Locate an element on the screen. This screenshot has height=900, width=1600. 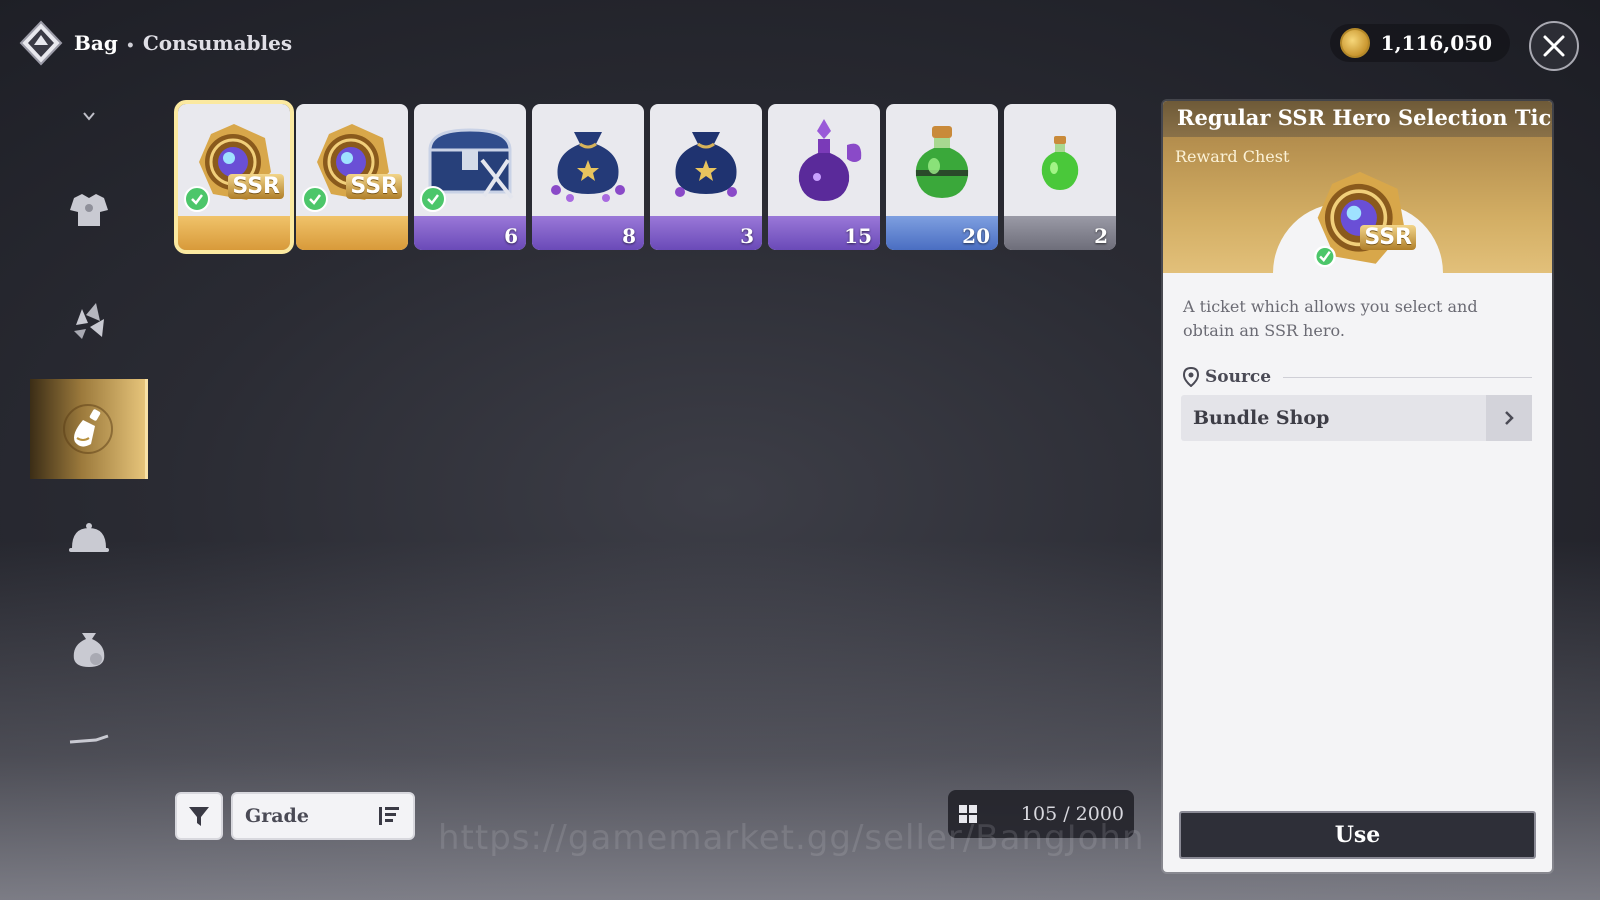
location-pin-icon is located at coordinates (1191, 377).